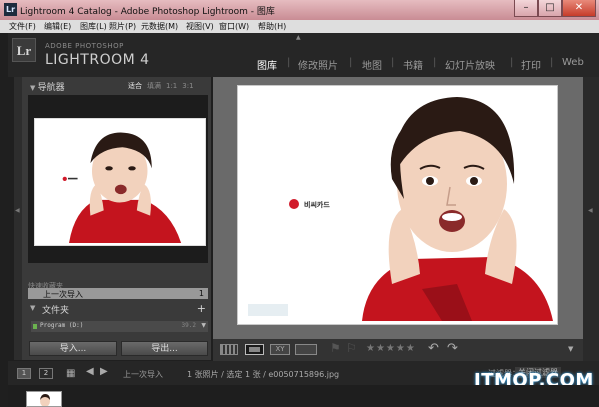 The width and height of the screenshot is (599, 407). What do you see at coordinates (72, 373) in the screenshot?
I see `grid-icon: ▦` at bounding box center [72, 373].